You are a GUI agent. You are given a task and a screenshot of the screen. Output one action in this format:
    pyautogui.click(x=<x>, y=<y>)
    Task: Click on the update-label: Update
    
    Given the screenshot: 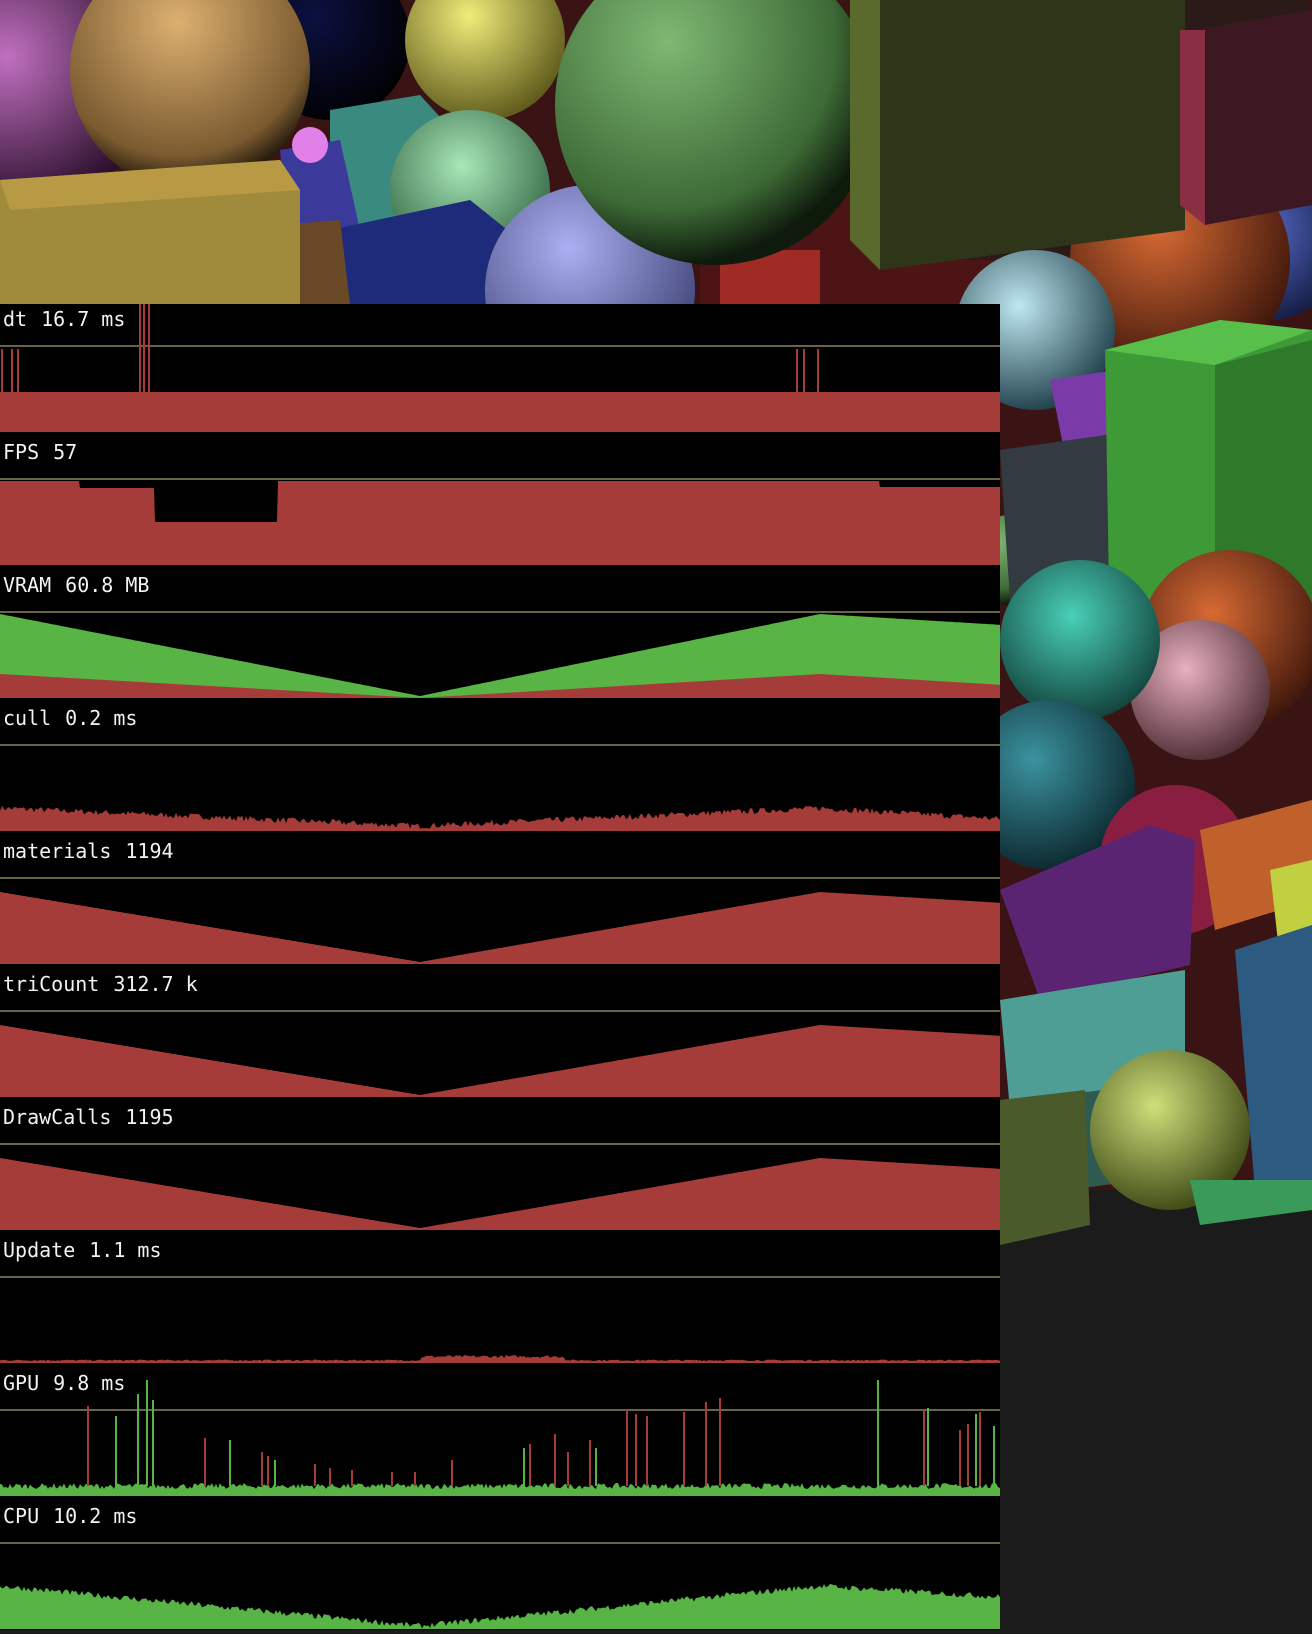 What is the action you would take?
    pyautogui.click(x=39, y=1250)
    